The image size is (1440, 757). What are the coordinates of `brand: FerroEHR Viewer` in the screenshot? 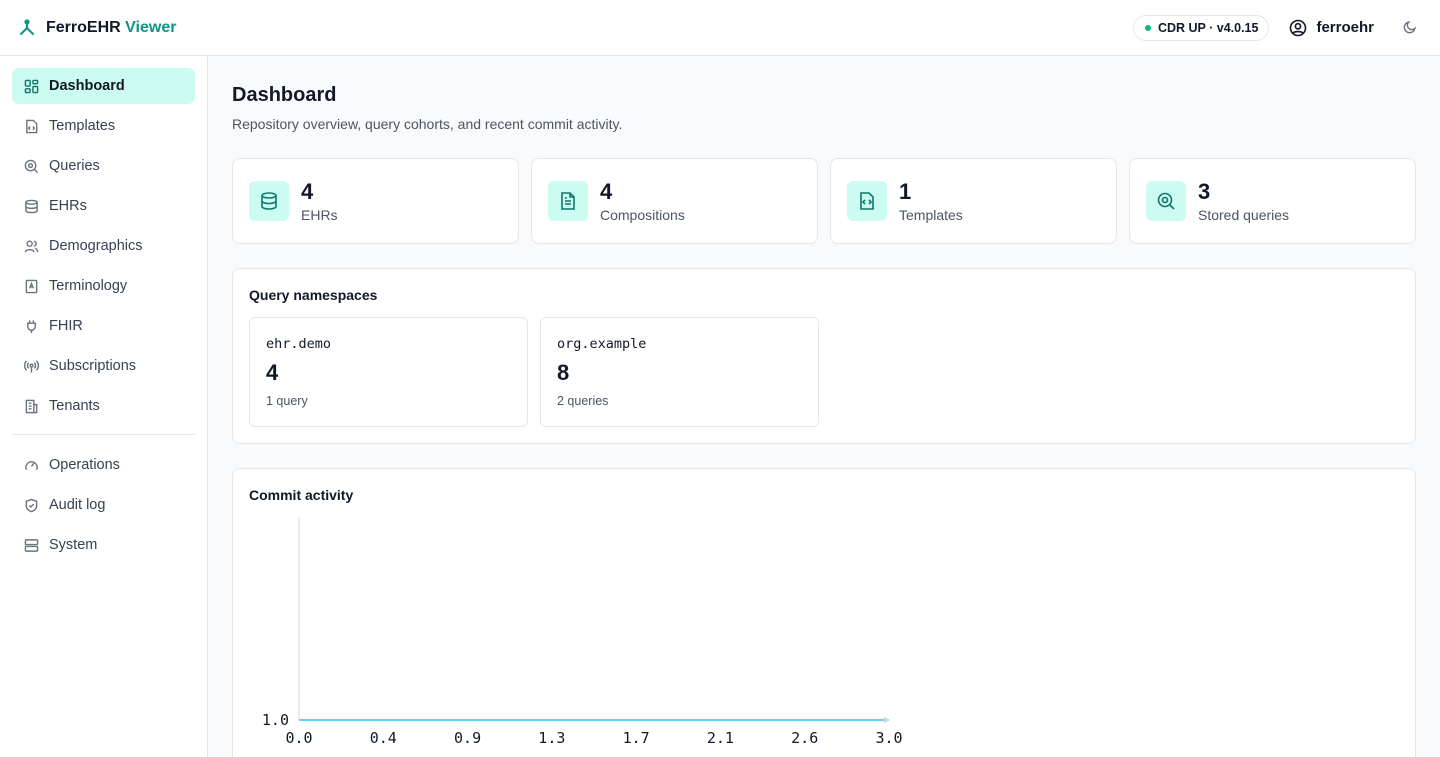 It's located at (97, 28).